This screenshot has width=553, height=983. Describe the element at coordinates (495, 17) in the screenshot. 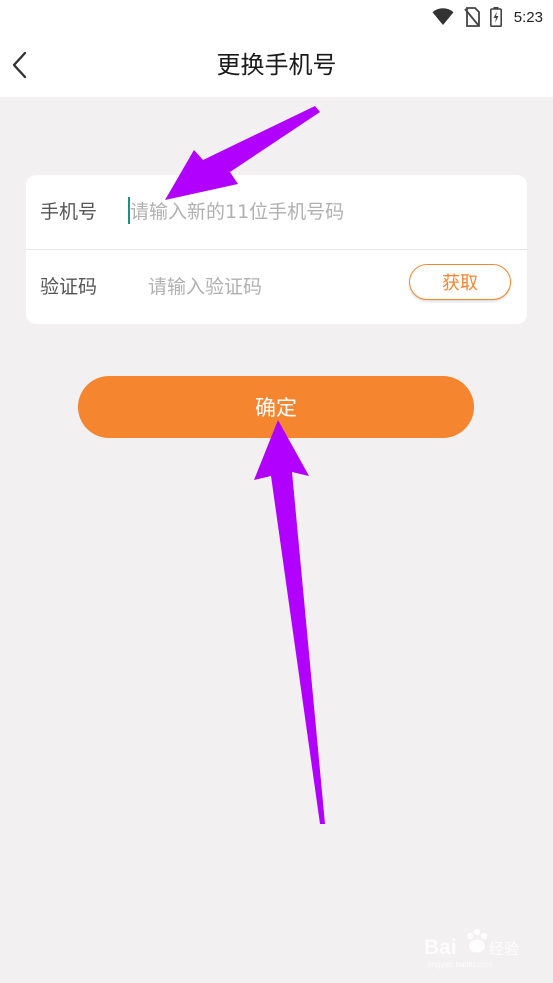

I see `battery-charging-icon` at that location.